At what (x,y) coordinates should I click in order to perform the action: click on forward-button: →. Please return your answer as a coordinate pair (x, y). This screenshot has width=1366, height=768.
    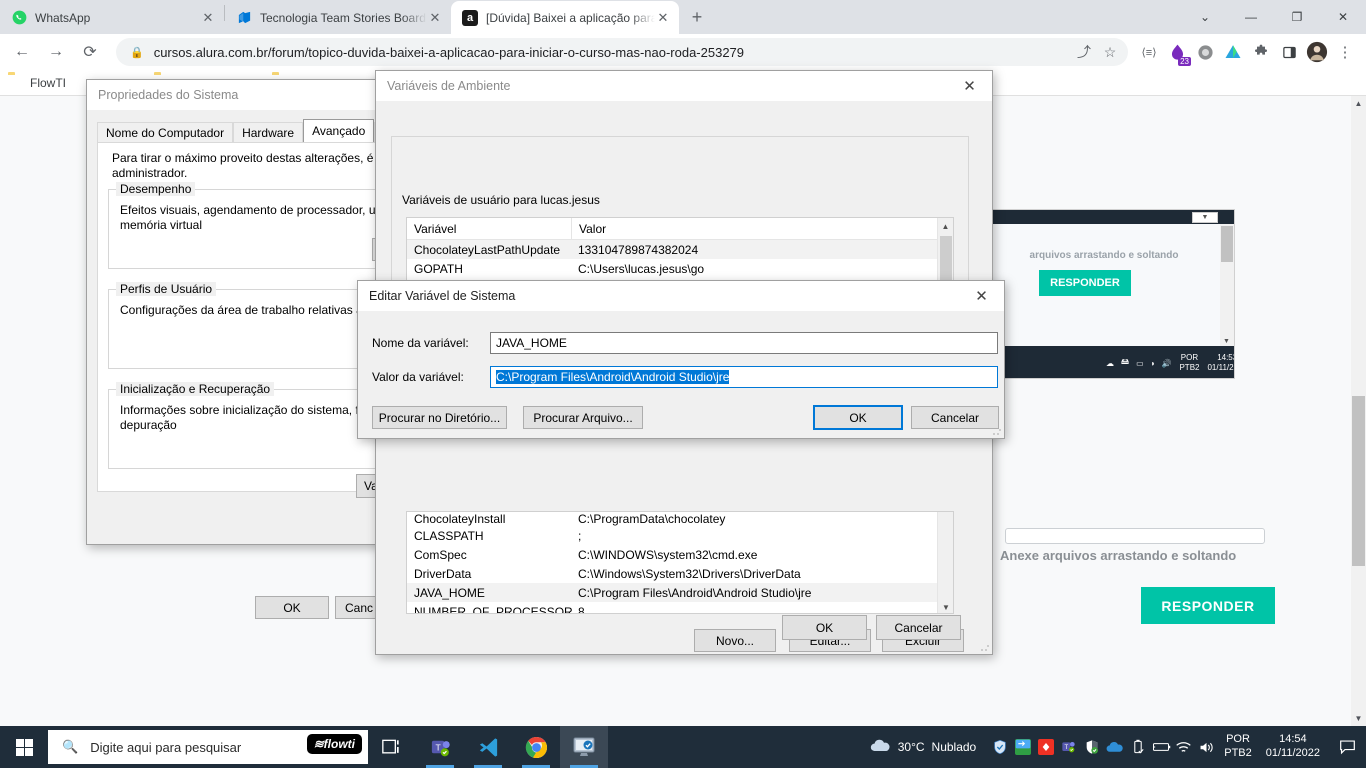
    Looking at the image, I should click on (56, 52).